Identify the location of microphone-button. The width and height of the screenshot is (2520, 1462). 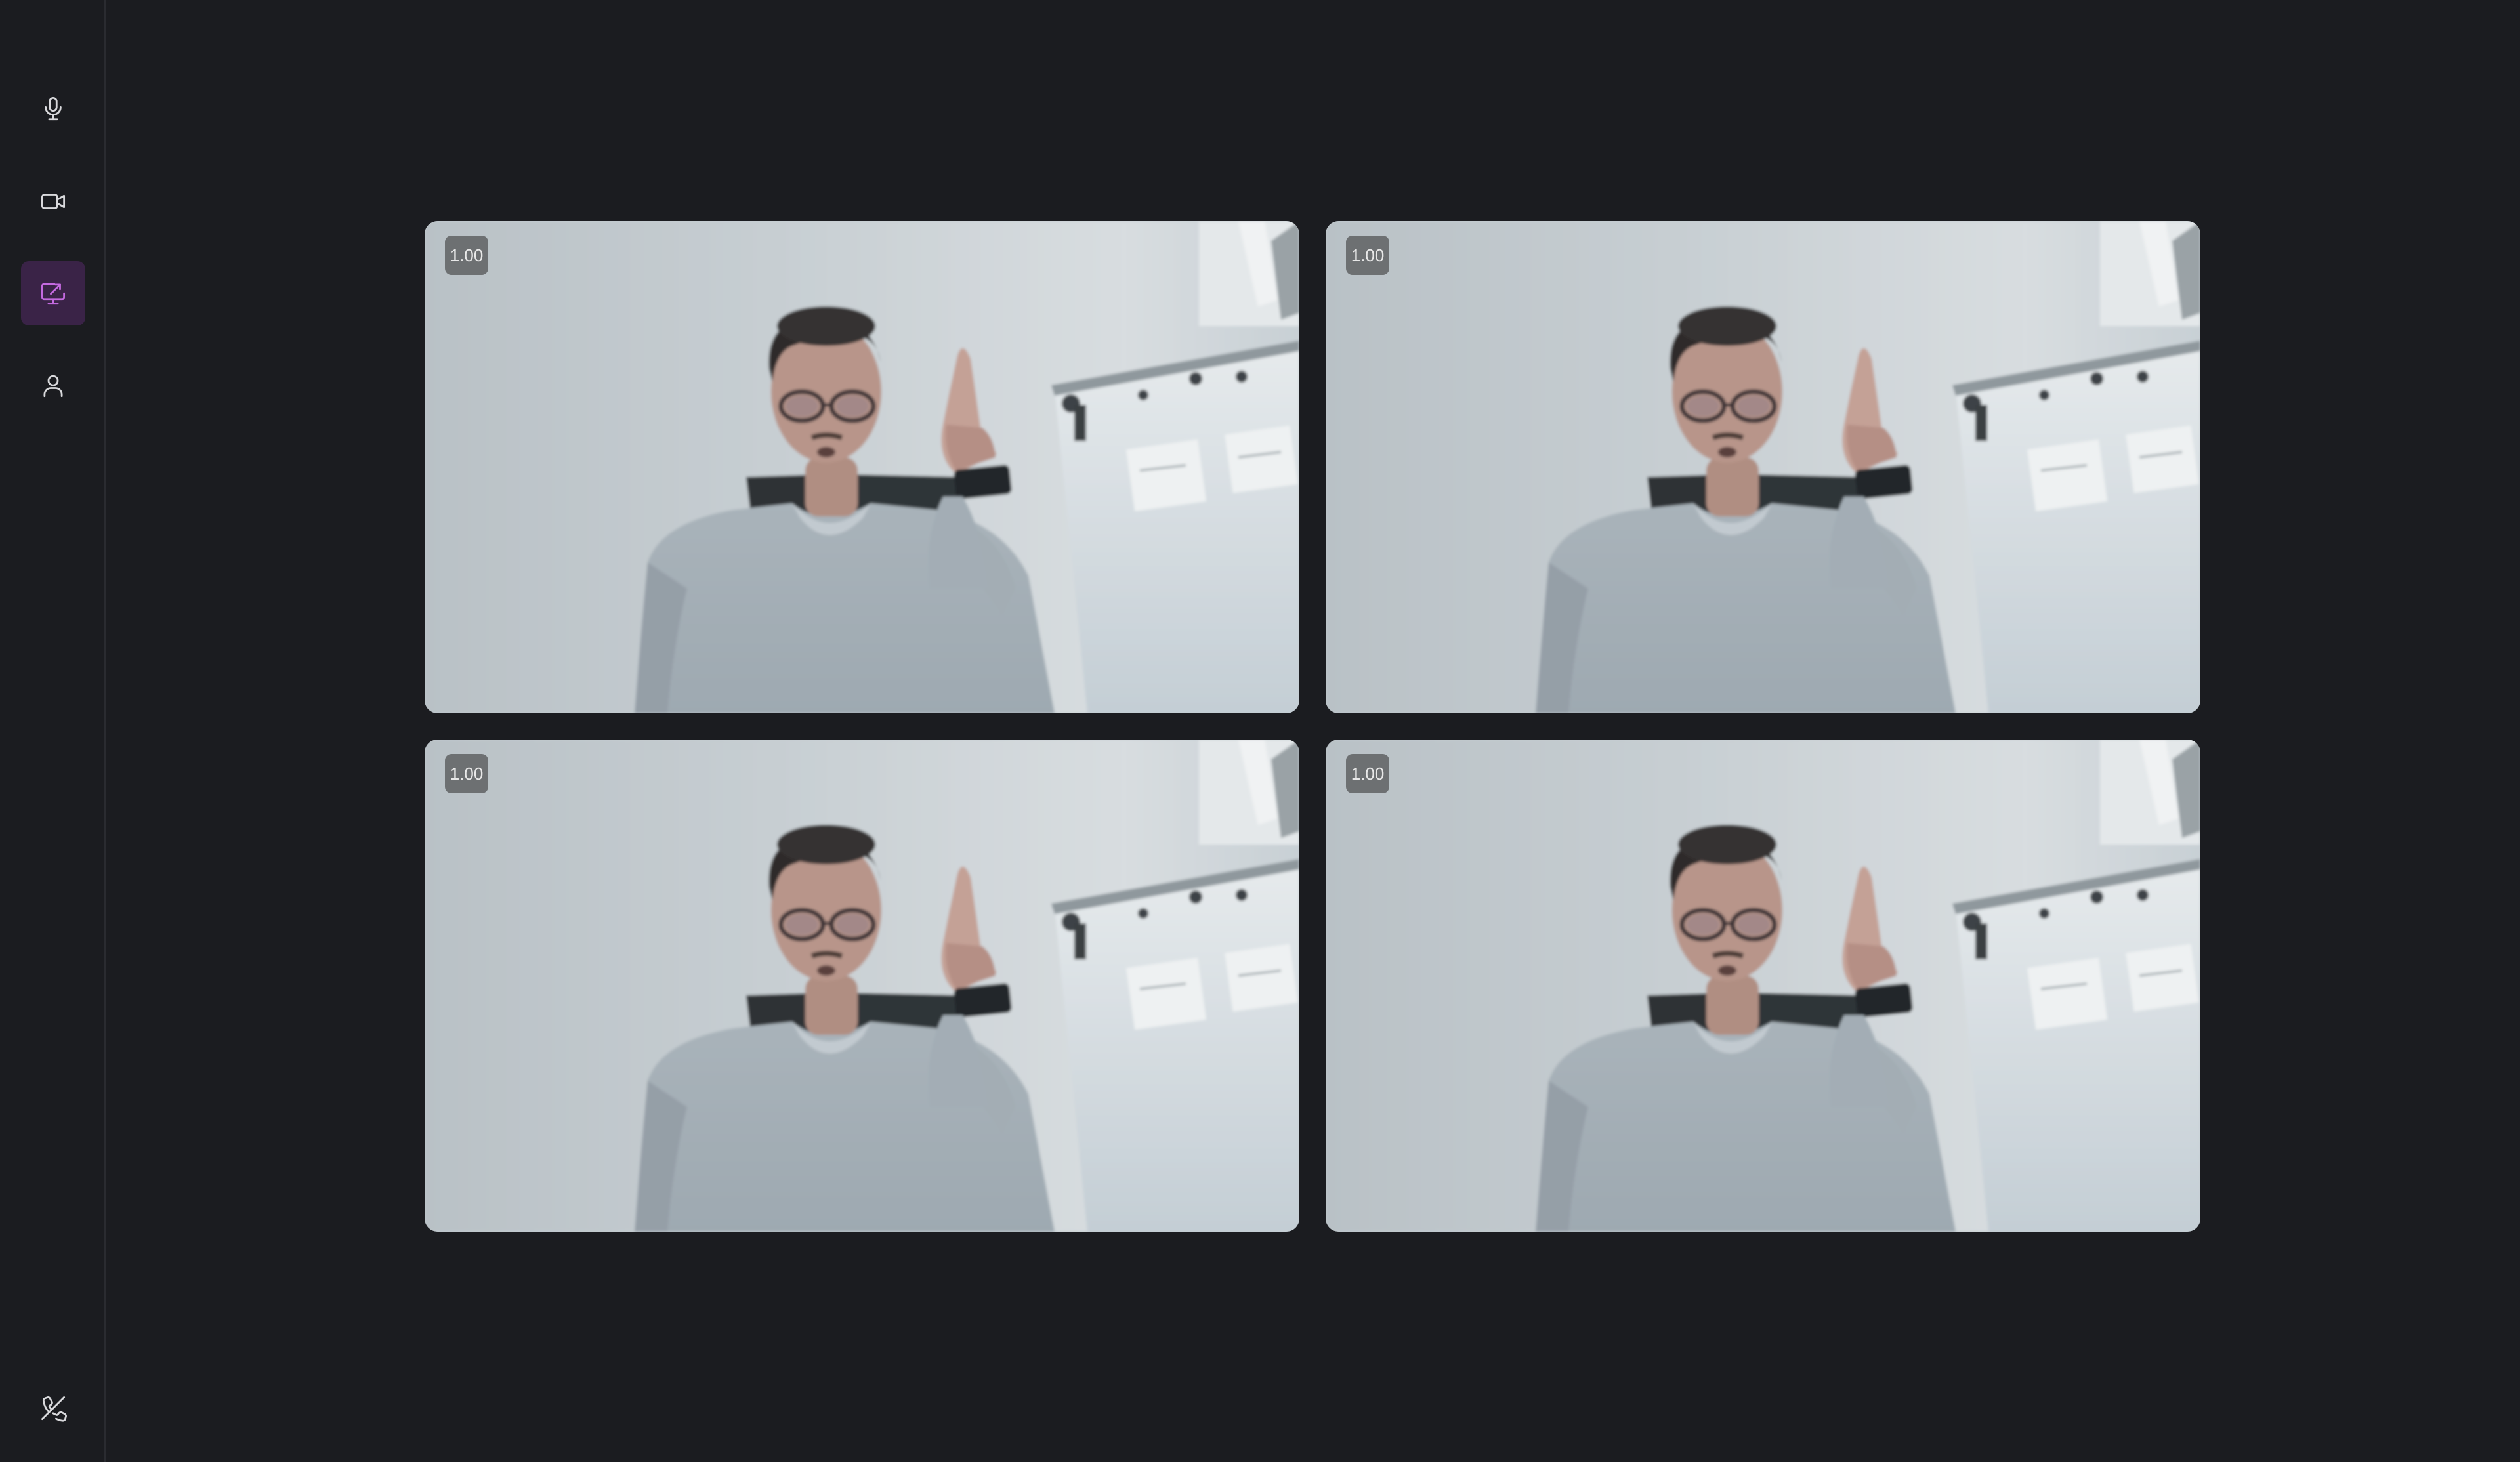
(53, 109).